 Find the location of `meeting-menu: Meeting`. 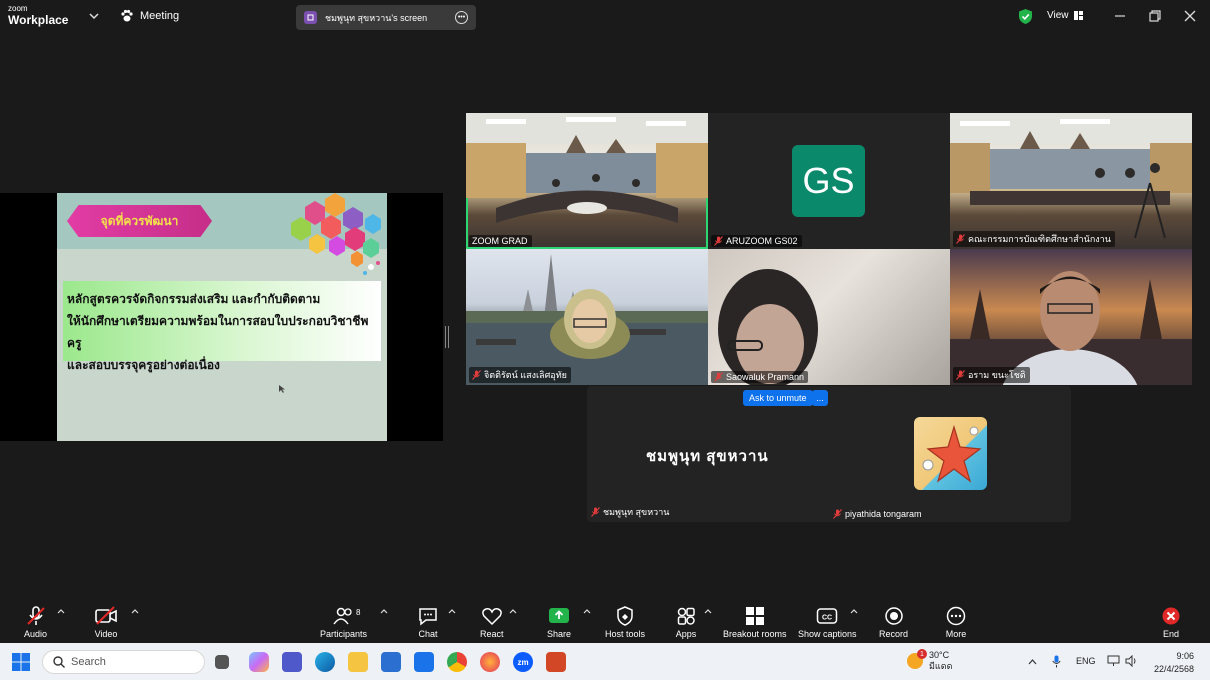

meeting-menu: Meeting is located at coordinates (149, 16).